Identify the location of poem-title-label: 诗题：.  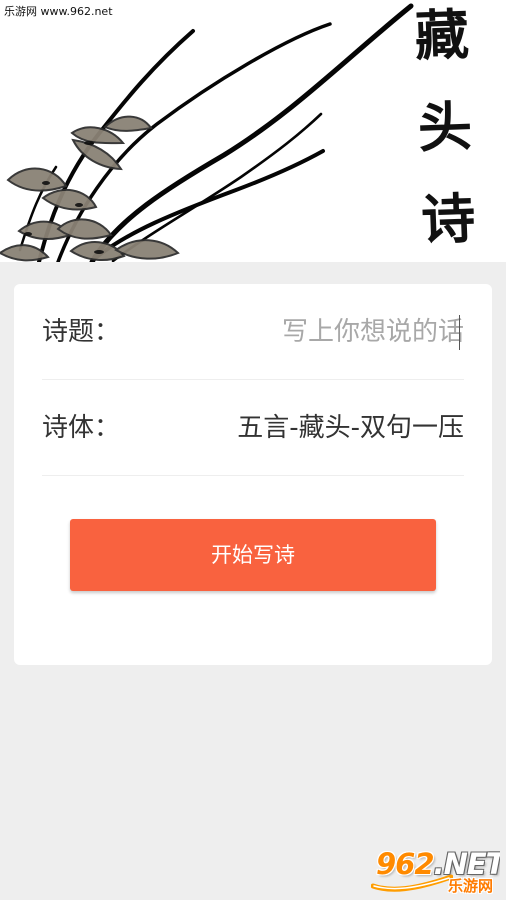
(81, 332).